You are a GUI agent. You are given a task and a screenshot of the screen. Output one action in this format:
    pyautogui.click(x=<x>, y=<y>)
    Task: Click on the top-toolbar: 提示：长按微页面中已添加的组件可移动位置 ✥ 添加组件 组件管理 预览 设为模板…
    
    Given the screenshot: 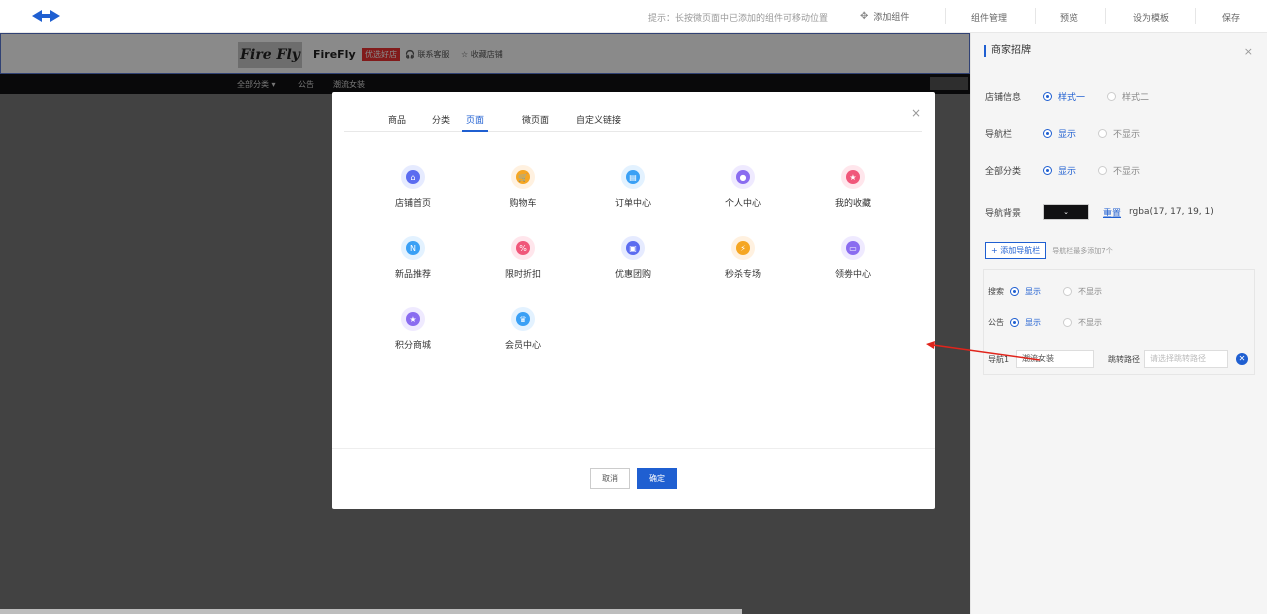 What is the action you would take?
    pyautogui.click(x=633, y=16)
    